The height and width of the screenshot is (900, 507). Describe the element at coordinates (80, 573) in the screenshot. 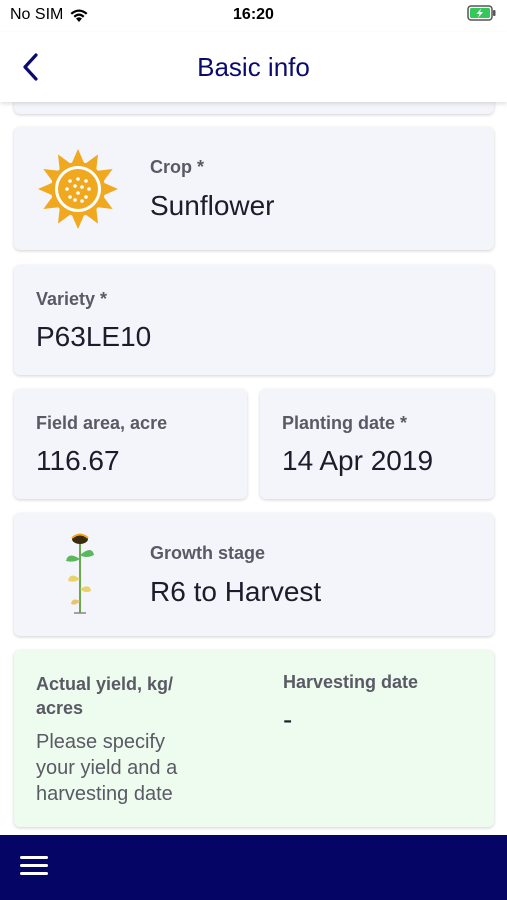

I see `sunflower-plant-icon` at that location.